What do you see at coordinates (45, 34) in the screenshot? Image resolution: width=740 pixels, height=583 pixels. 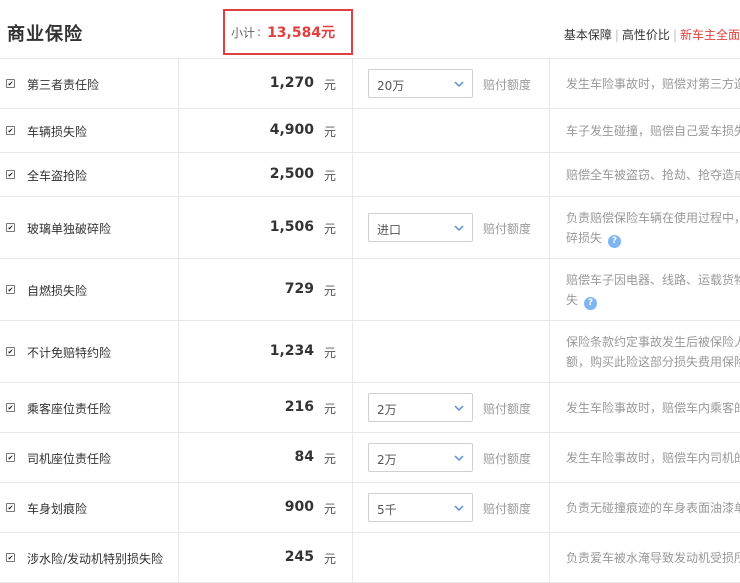 I see `page-title: 商业保险` at bounding box center [45, 34].